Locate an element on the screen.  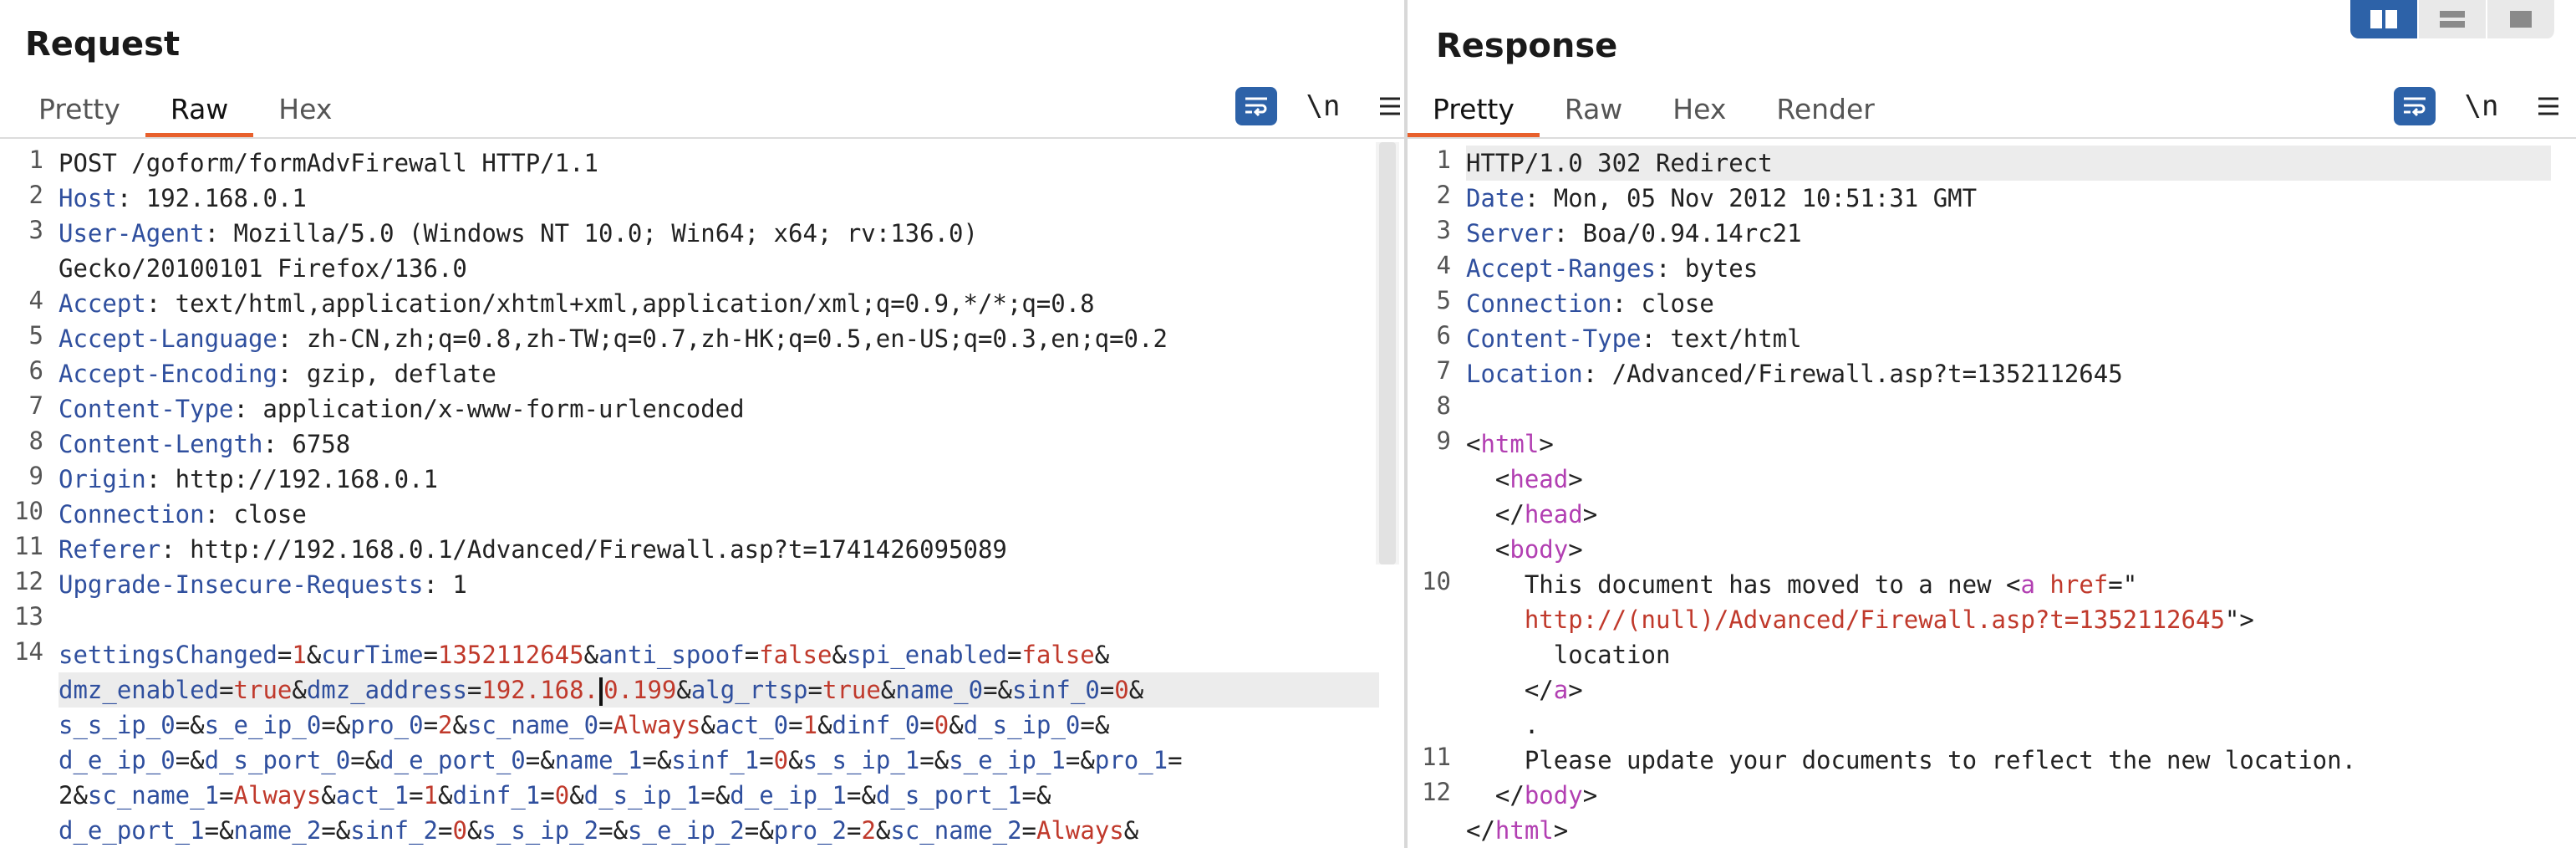
code-line: Content-Length: 6758 is located at coordinates (205, 444).